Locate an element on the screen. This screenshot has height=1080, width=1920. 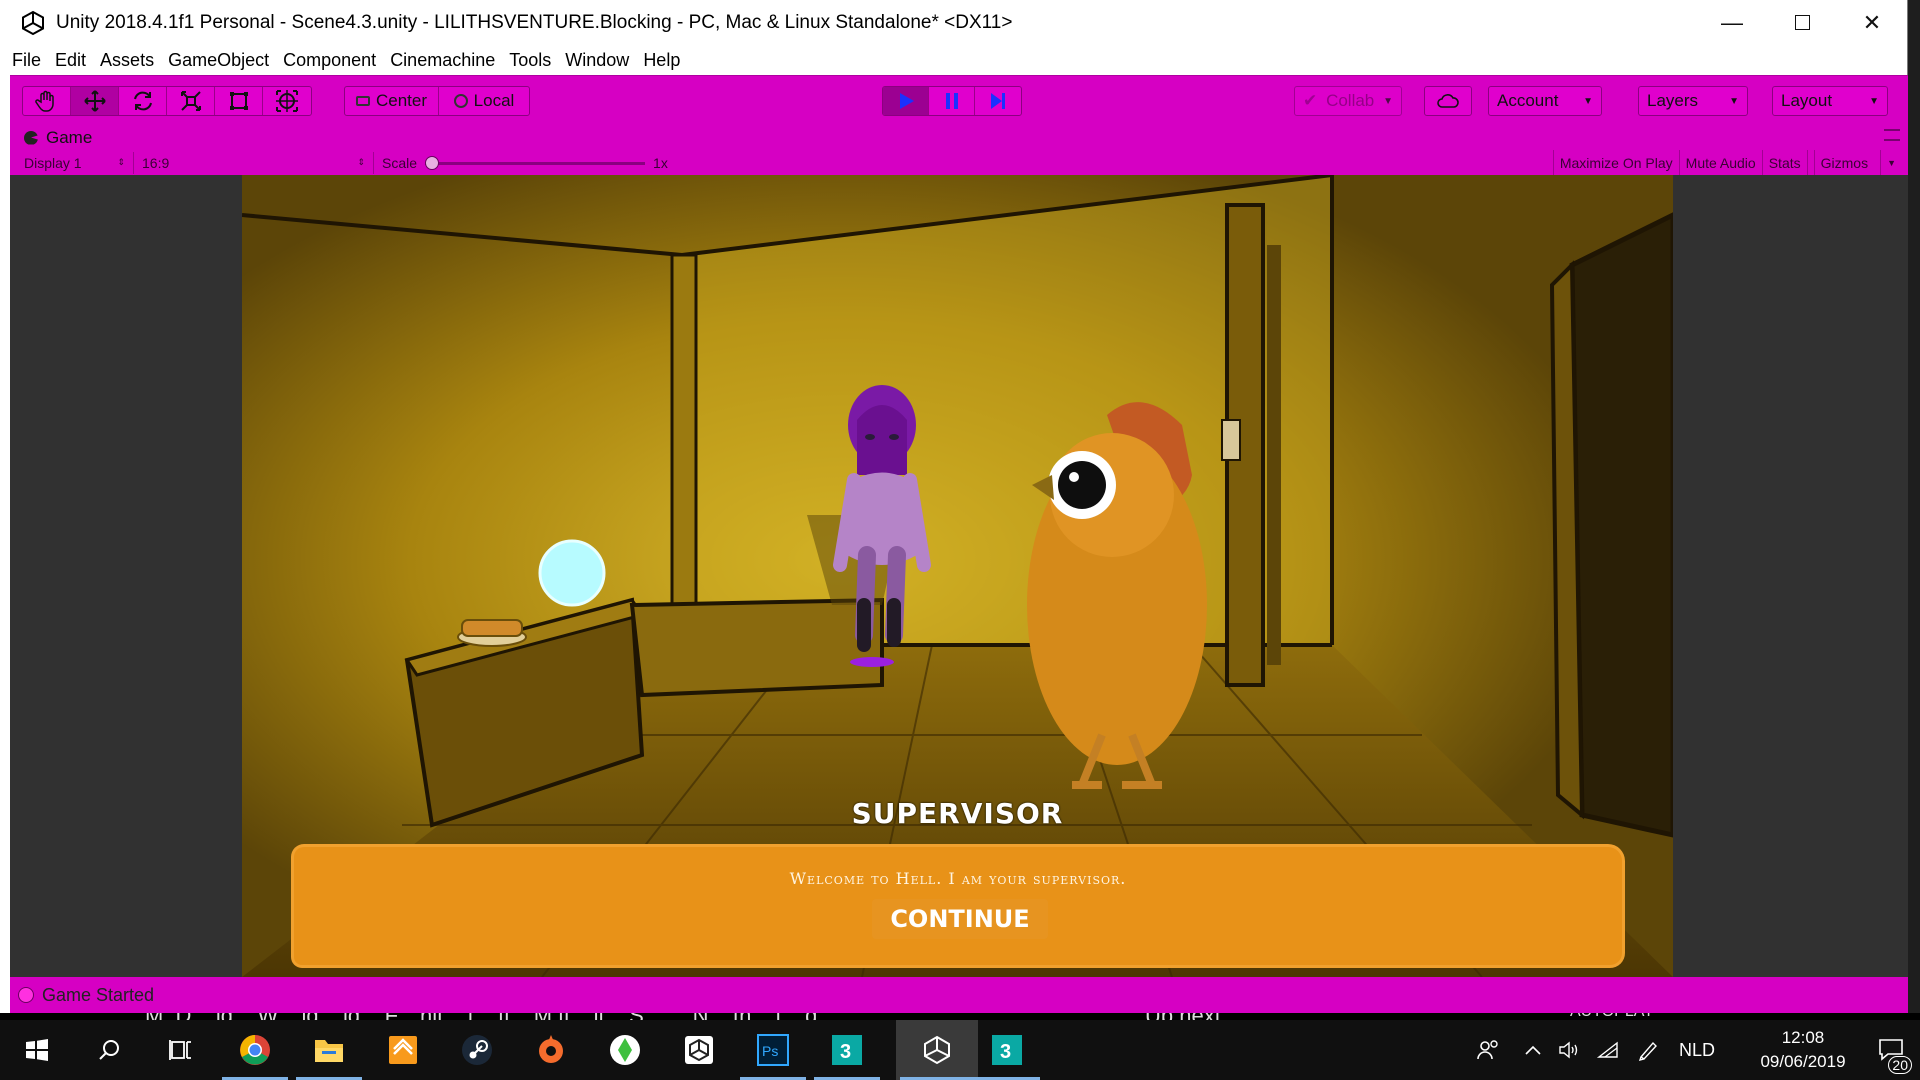
continue-button: CONTINUE is located at coordinates (960, 919).